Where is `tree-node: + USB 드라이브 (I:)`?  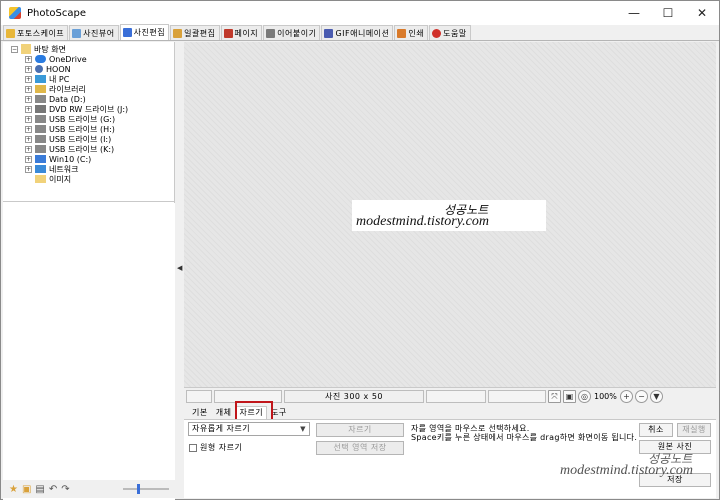
tree-node: + USB 드라이브 (I:) is located at coordinates (68, 139).